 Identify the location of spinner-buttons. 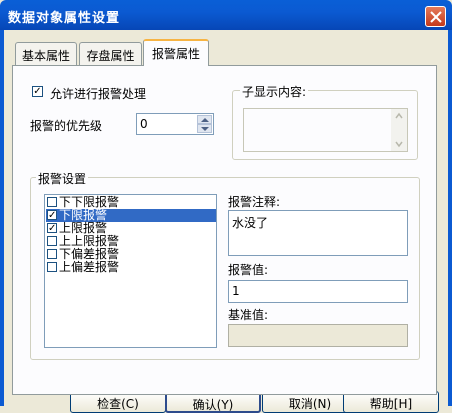
(204, 124).